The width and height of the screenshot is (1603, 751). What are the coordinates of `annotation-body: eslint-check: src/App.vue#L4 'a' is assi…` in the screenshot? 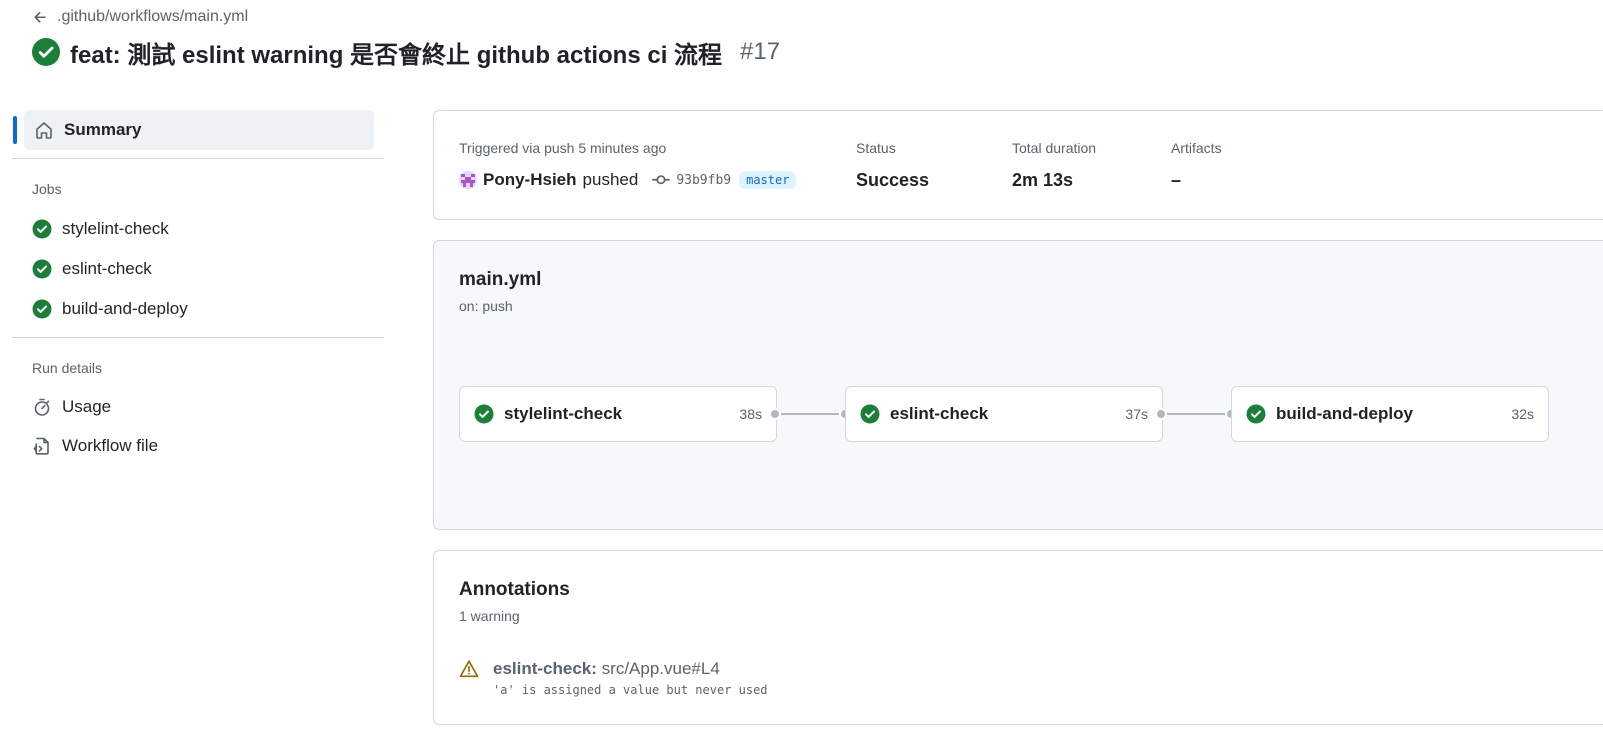 It's located at (630, 677).